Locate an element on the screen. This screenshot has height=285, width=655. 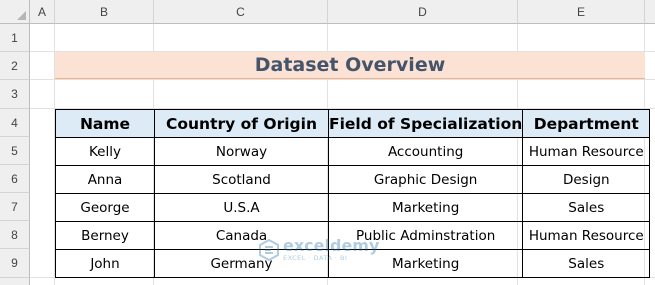
row-header-8: 8 is located at coordinates (15, 235).